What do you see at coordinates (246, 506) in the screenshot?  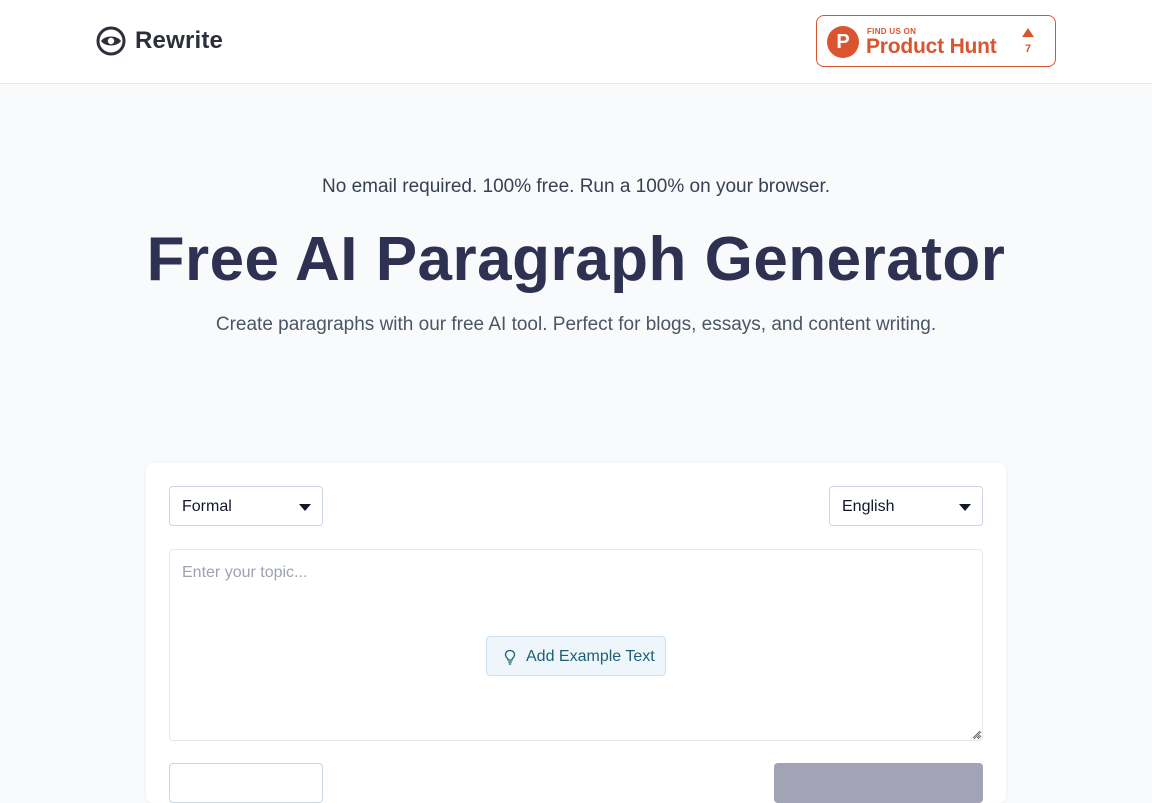 I see `tone-select: Formal` at bounding box center [246, 506].